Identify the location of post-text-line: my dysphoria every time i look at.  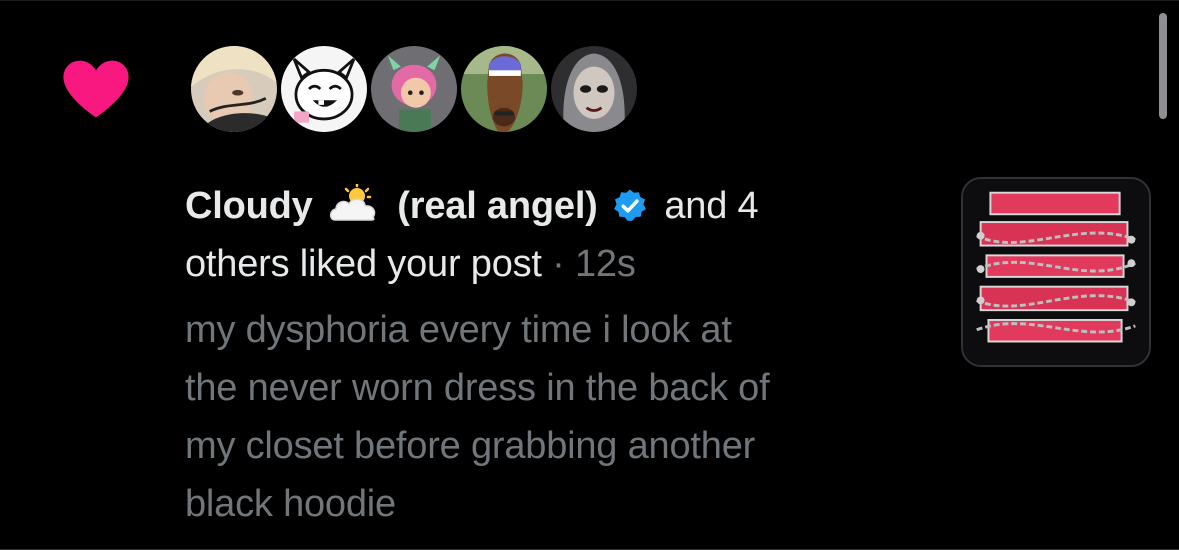
(458, 330).